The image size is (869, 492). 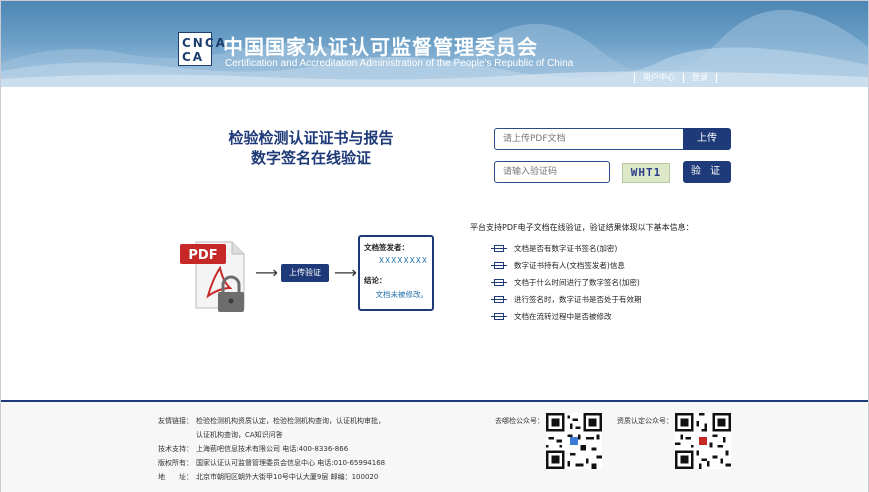 What do you see at coordinates (659, 77) in the screenshot?
I see `user-center-link: 用户中心` at bounding box center [659, 77].